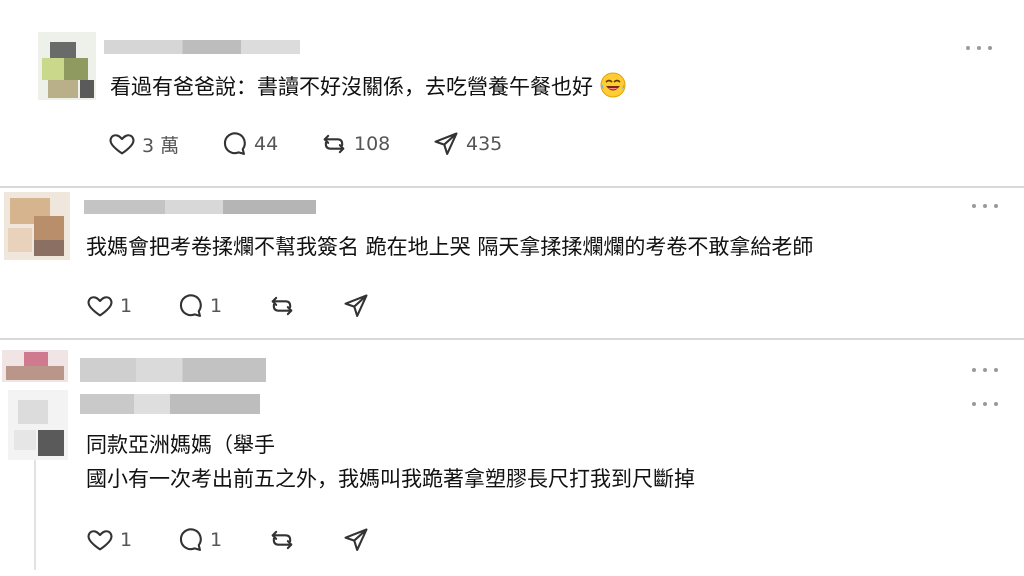 The image size is (1024, 576). Describe the element at coordinates (180, 445) in the screenshot. I see `post-text-line-1: 同款亞洲媽媽（舉手` at that location.